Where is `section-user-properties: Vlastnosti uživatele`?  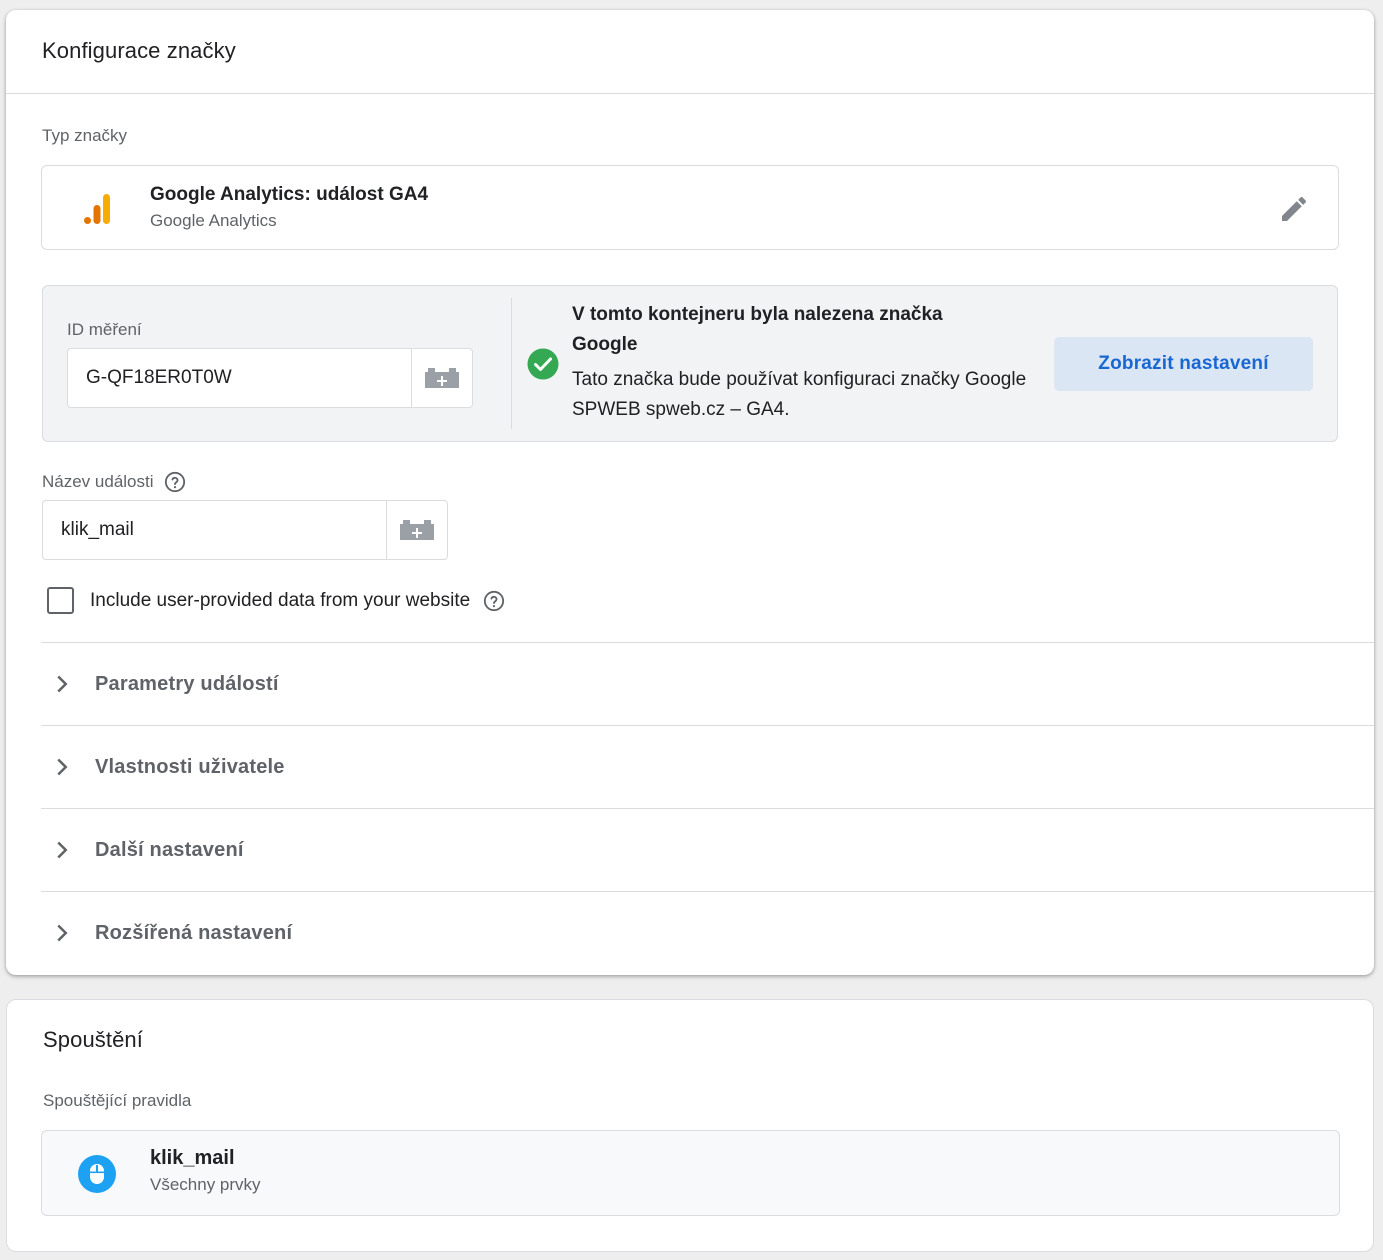
section-user-properties: Vlastnosti uživatele is located at coordinates (707, 766).